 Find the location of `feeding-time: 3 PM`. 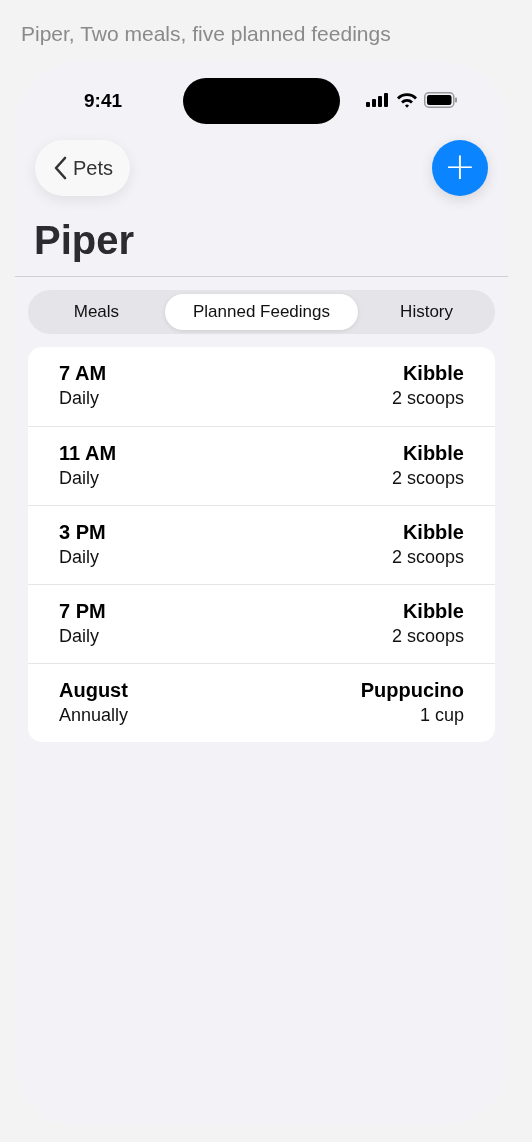

feeding-time: 3 PM is located at coordinates (82, 532).